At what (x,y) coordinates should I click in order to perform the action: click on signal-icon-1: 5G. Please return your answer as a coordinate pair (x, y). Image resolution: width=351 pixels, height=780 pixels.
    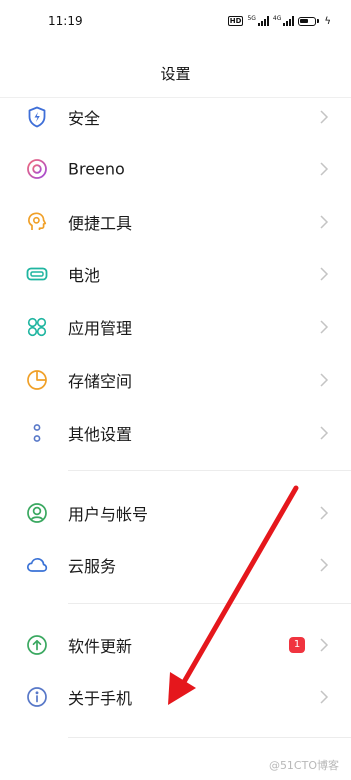
    Looking at the image, I should click on (258, 20).